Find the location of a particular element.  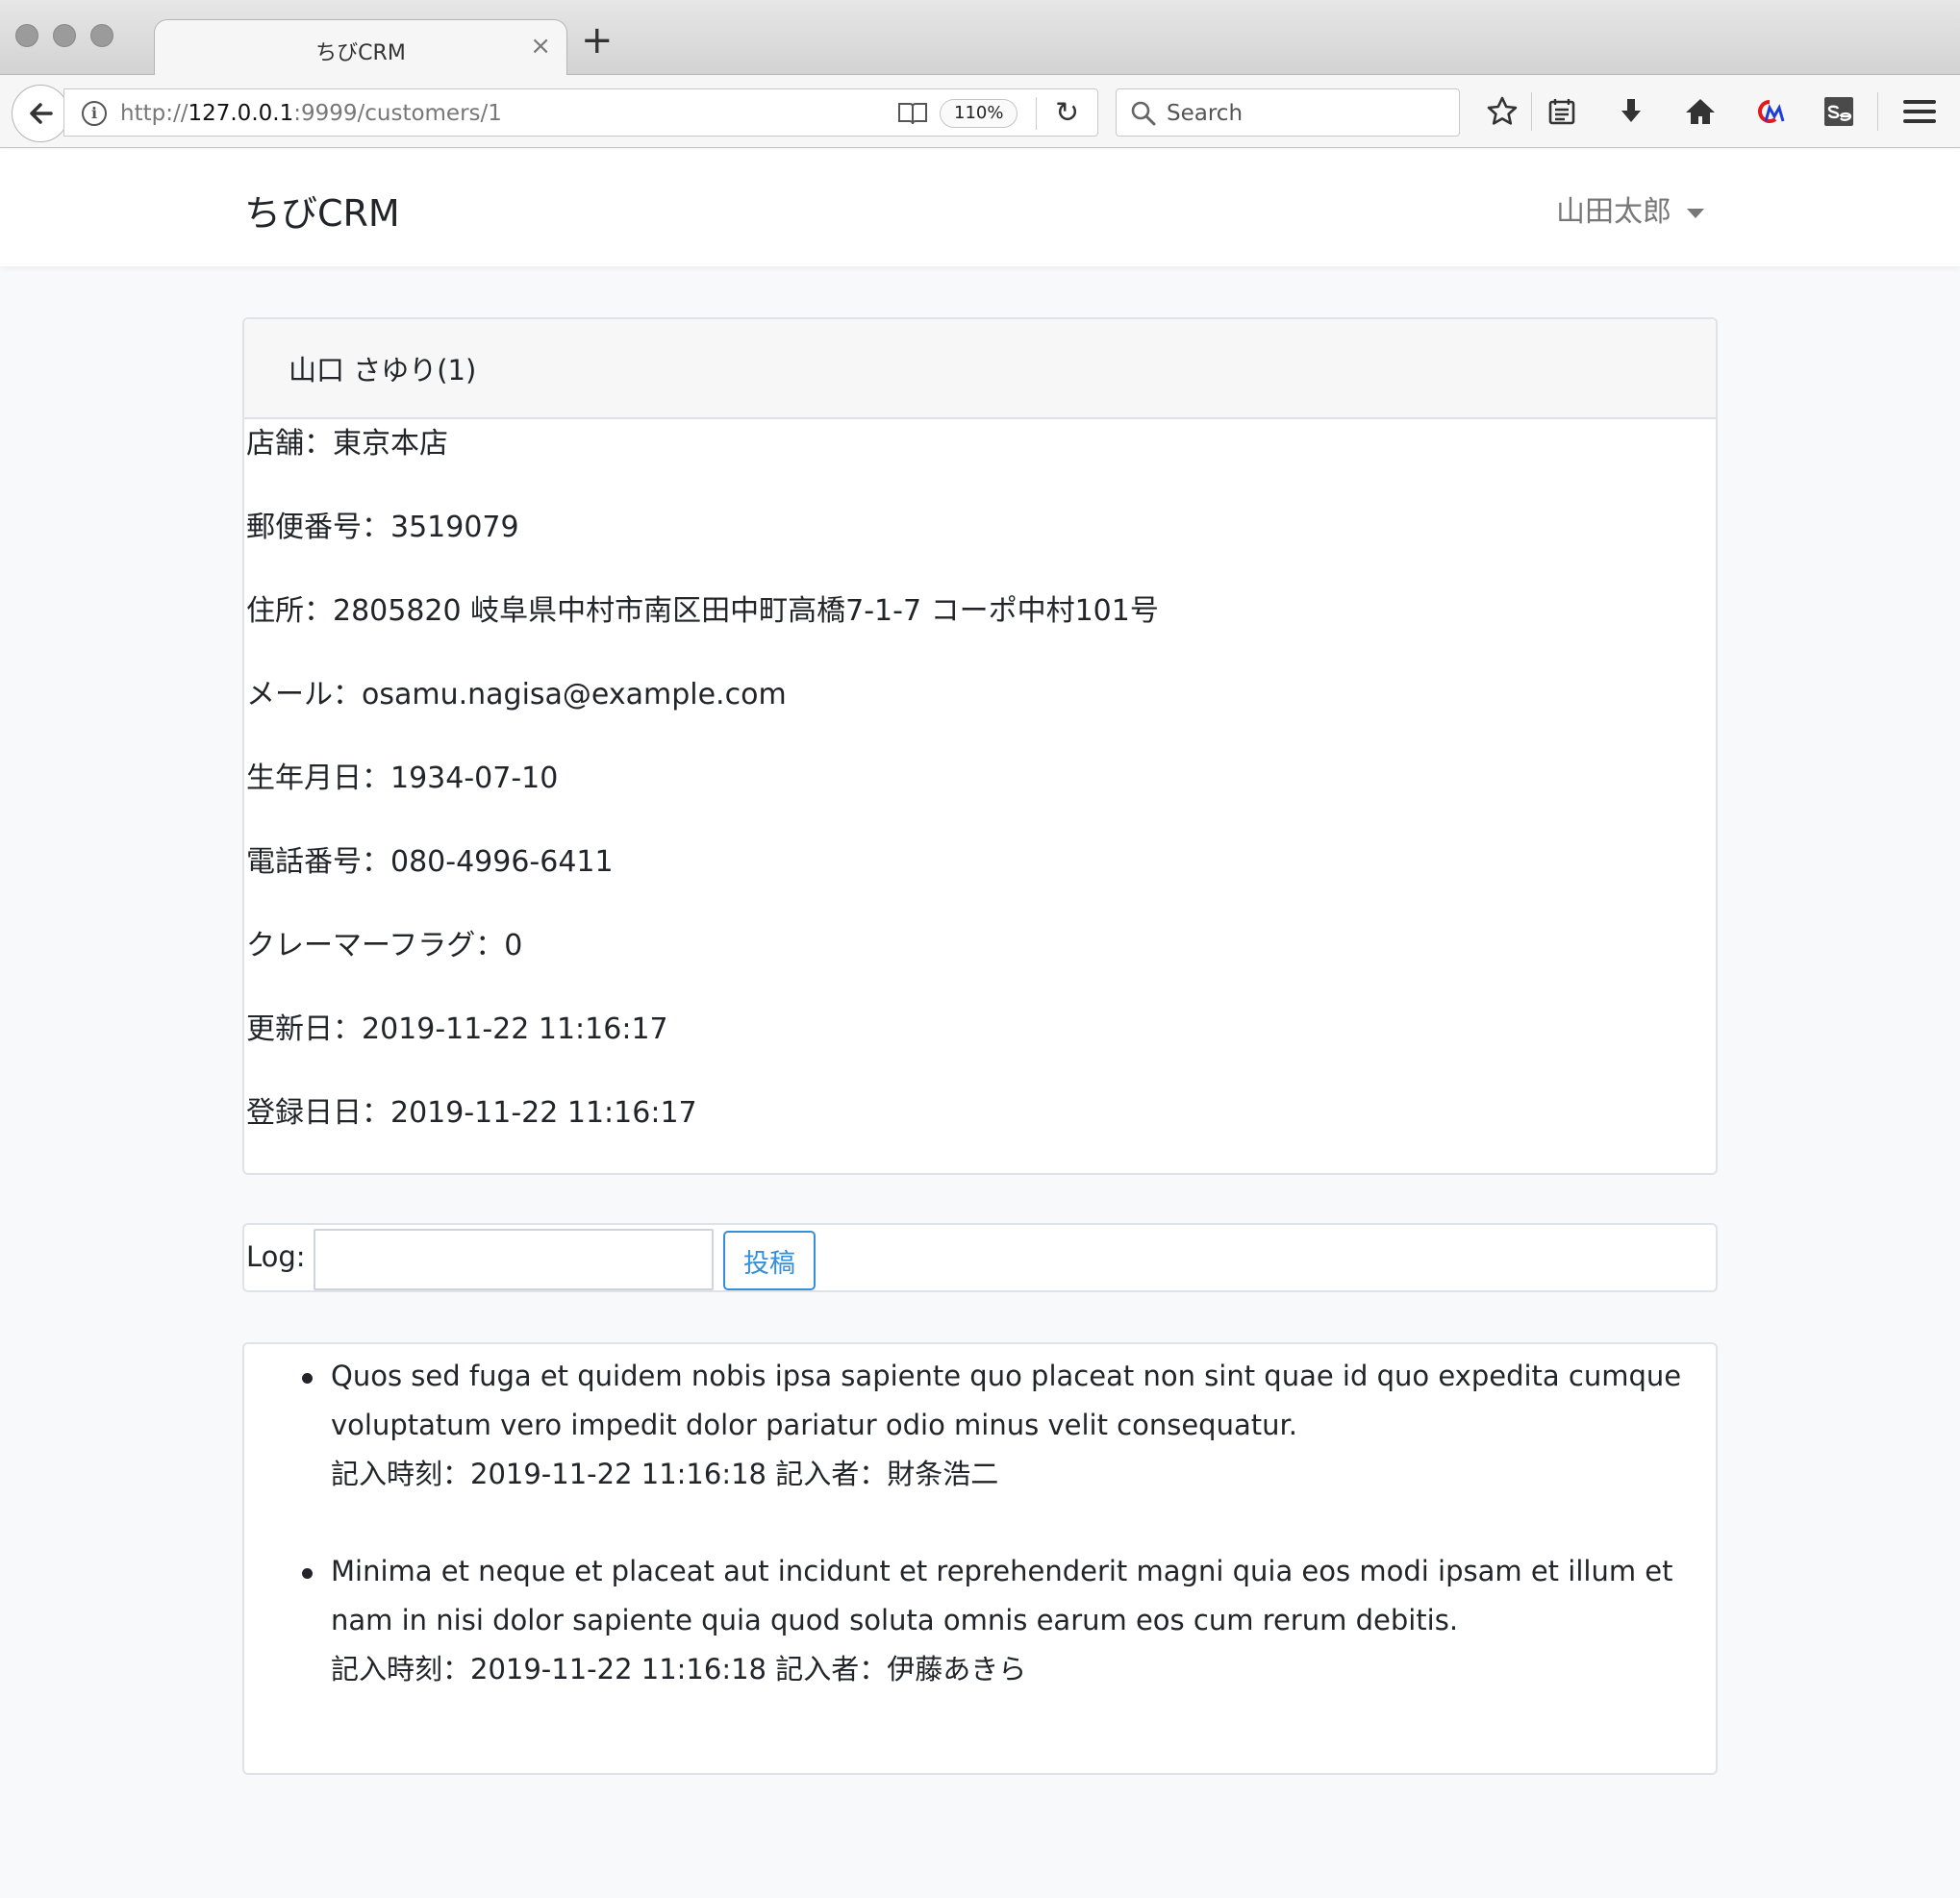

search-bar: Search is located at coordinates (1288, 112).